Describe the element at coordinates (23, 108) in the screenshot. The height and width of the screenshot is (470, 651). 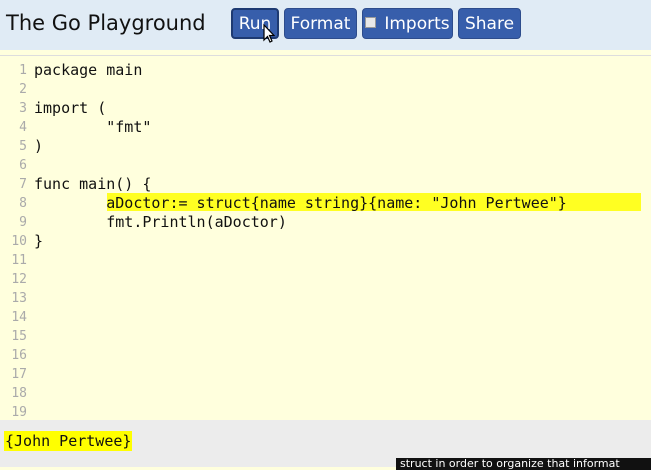
I see `line-number: 3` at that location.